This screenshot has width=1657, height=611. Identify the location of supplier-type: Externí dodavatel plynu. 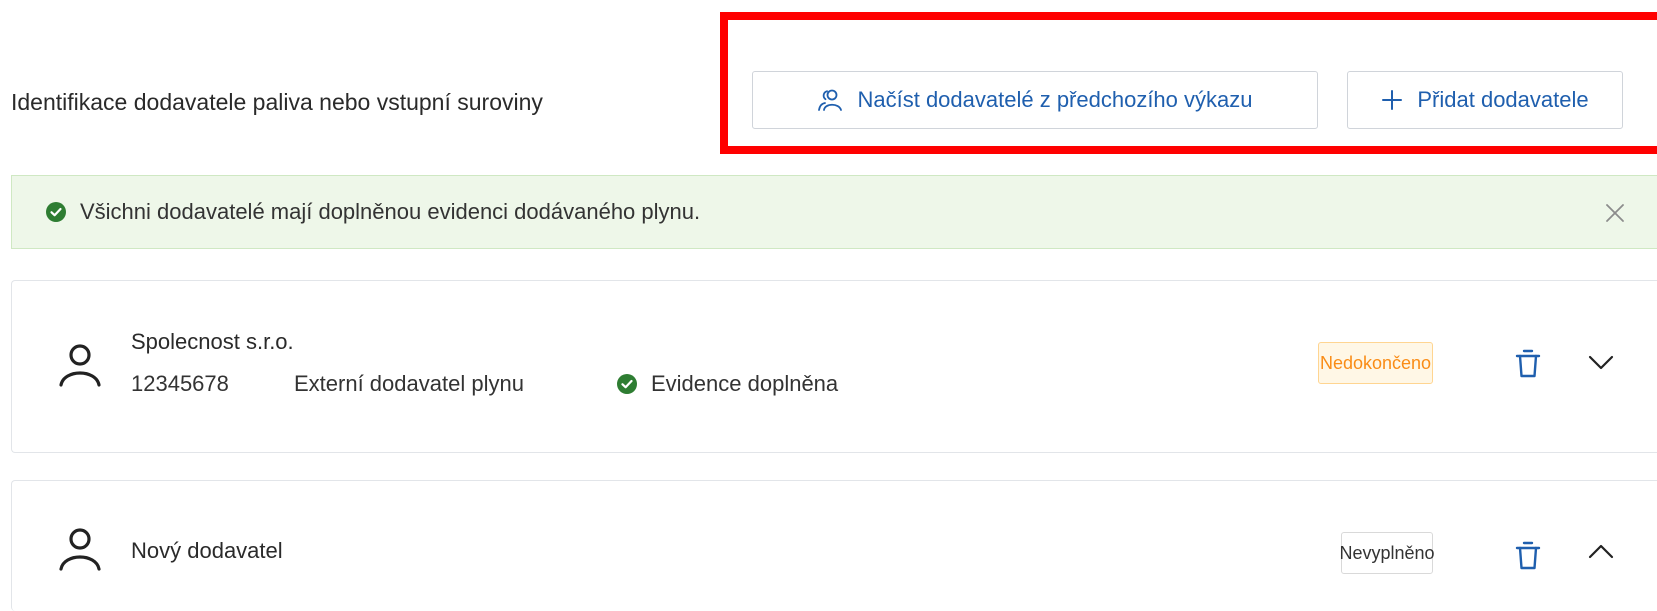
(409, 383).